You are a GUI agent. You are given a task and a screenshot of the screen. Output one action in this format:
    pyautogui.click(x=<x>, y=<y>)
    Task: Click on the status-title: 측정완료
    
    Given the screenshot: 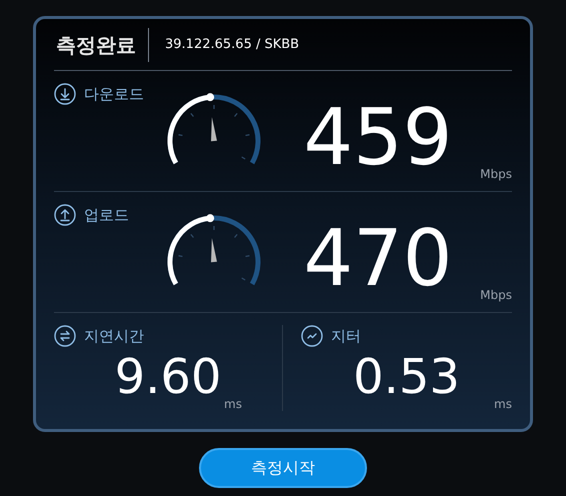 What is the action you would take?
    pyautogui.click(x=102, y=45)
    